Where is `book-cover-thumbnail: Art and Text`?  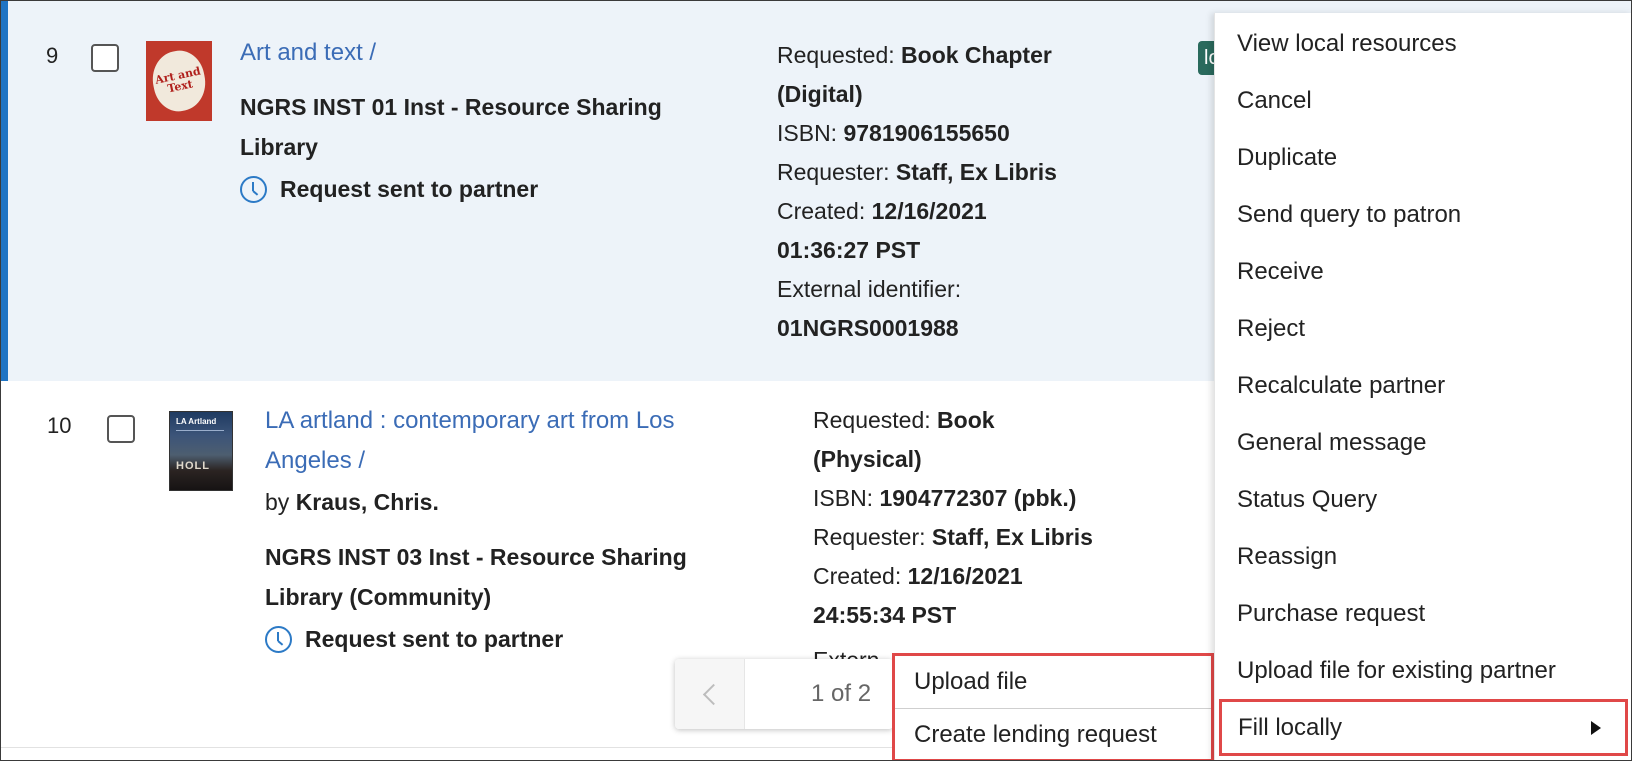
book-cover-thumbnail: Art and Text is located at coordinates (179, 81).